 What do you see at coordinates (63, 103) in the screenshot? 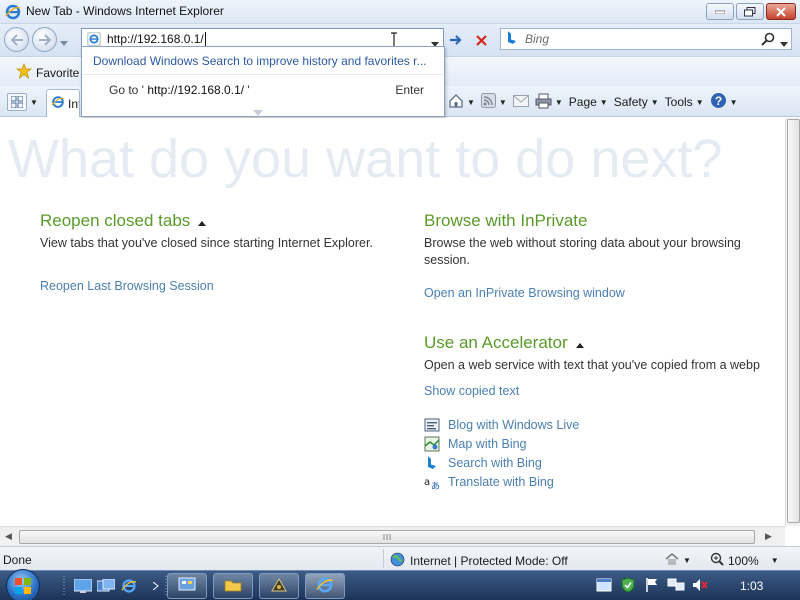
I see `tab-current: Int` at bounding box center [63, 103].